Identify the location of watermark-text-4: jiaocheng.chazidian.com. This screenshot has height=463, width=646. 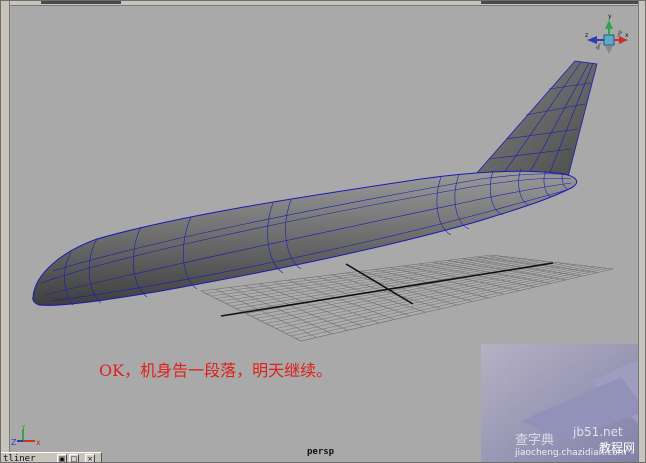
(571, 453).